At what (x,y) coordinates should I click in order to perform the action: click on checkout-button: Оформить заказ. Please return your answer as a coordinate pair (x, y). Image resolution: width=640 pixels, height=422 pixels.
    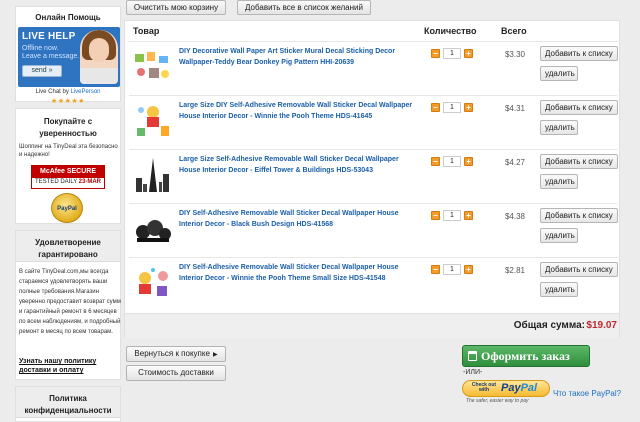
    Looking at the image, I should click on (526, 356).